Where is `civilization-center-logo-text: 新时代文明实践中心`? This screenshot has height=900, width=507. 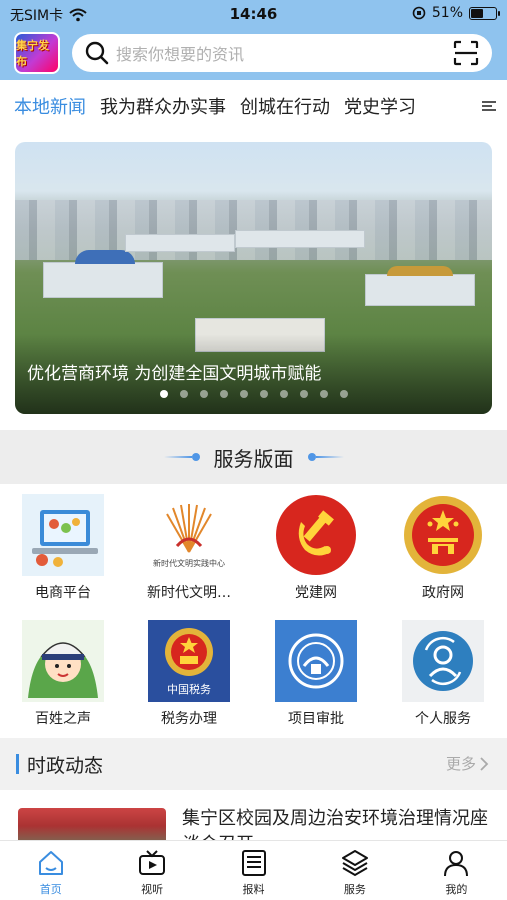
civilization-center-logo-text: 新时代文明实践中心 is located at coordinates (189, 563).